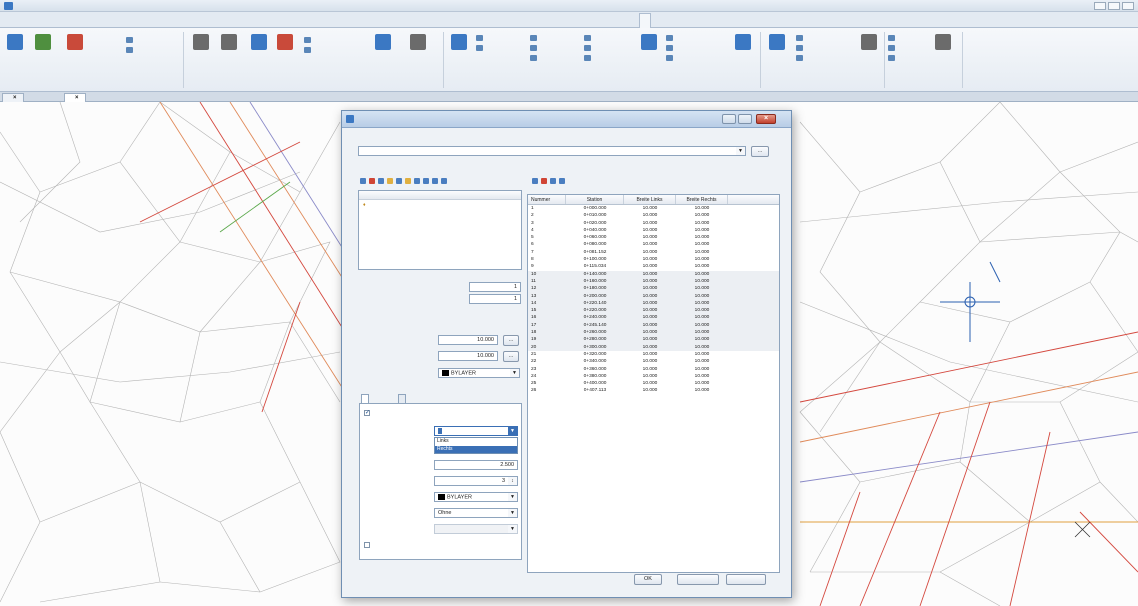 This screenshot has height=606, width=1138. Describe the element at coordinates (399, 181) in the screenshot. I see `save-icon` at that location.